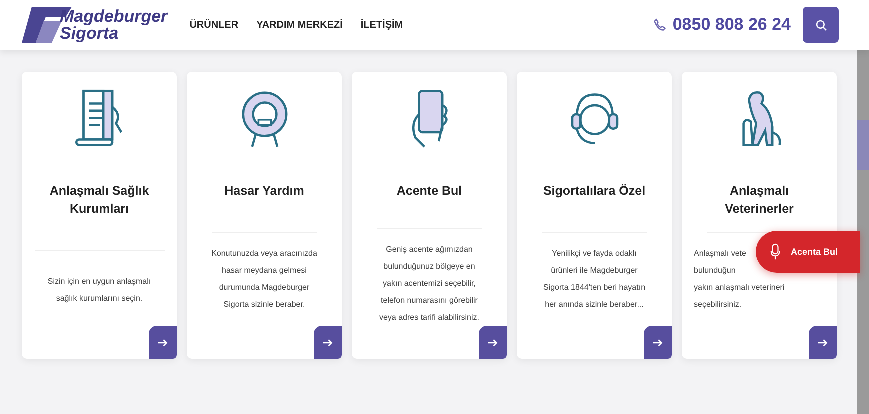 The width and height of the screenshot is (869, 414). I want to click on card-title: Anlaşmalı Sağlık Kurumları, so click(99, 200).